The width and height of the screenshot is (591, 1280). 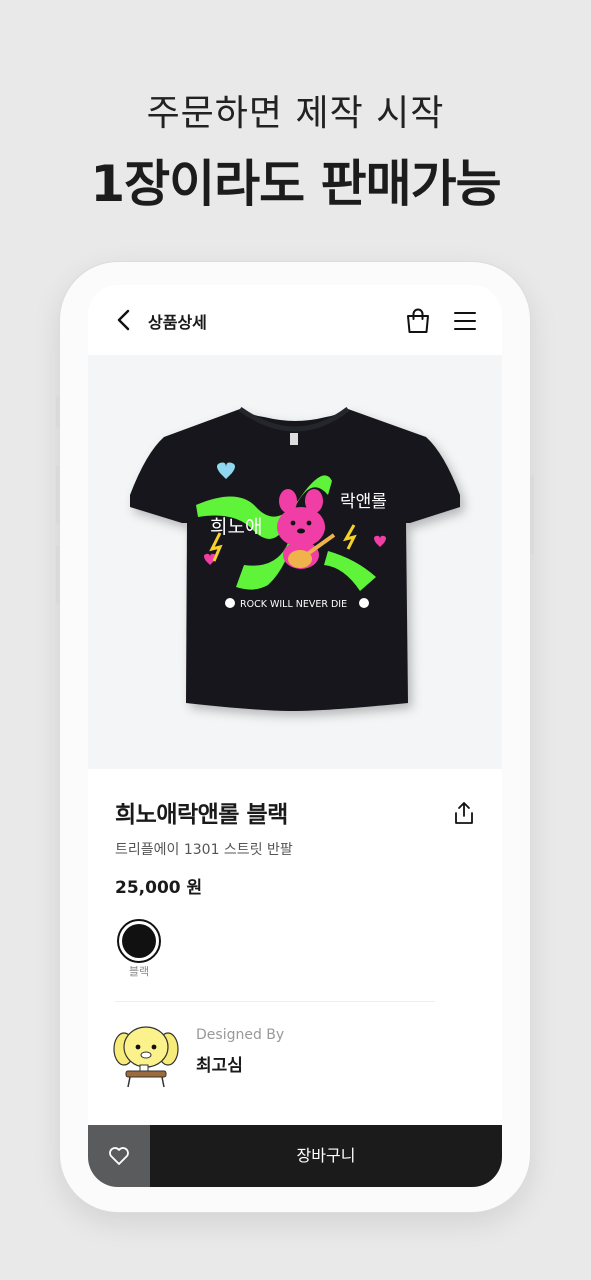 I want to click on tshirt-image: 희노애 락앤롤 ROCK WILL NEVER DIE, so click(x=295, y=558).